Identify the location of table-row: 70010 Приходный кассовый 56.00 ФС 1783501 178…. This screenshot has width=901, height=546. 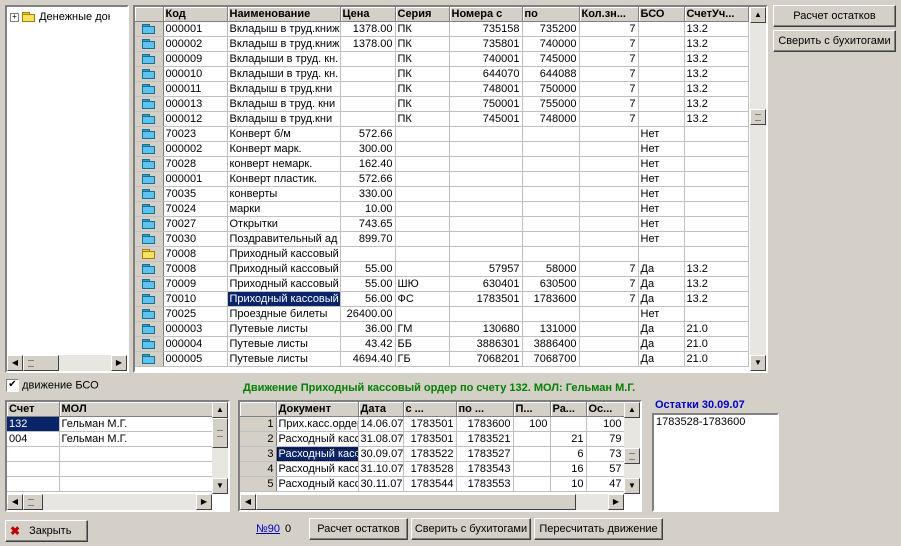
(442, 299).